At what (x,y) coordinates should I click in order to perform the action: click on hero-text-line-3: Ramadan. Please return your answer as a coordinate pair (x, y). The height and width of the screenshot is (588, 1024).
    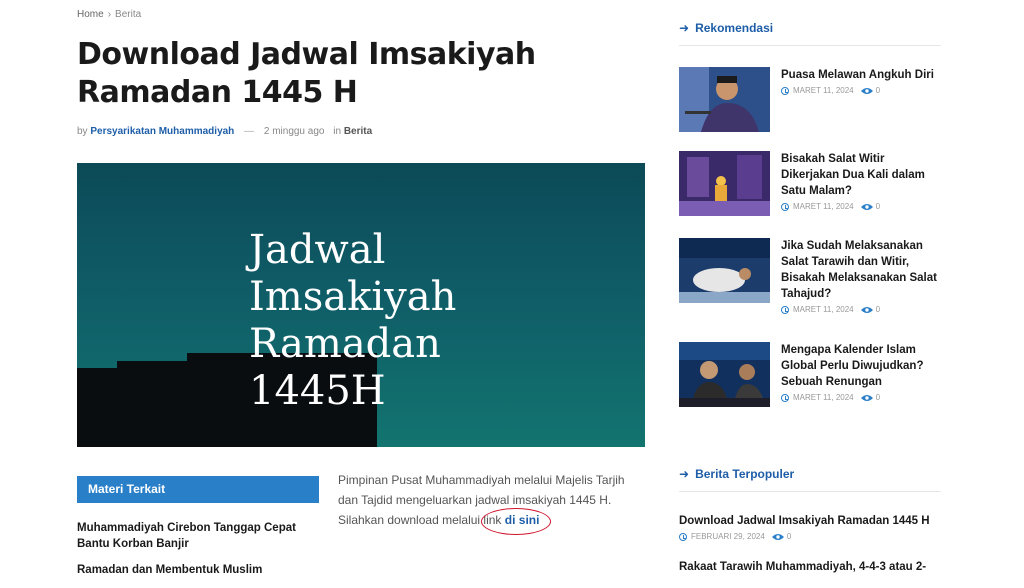
    Looking at the image, I should click on (345, 344).